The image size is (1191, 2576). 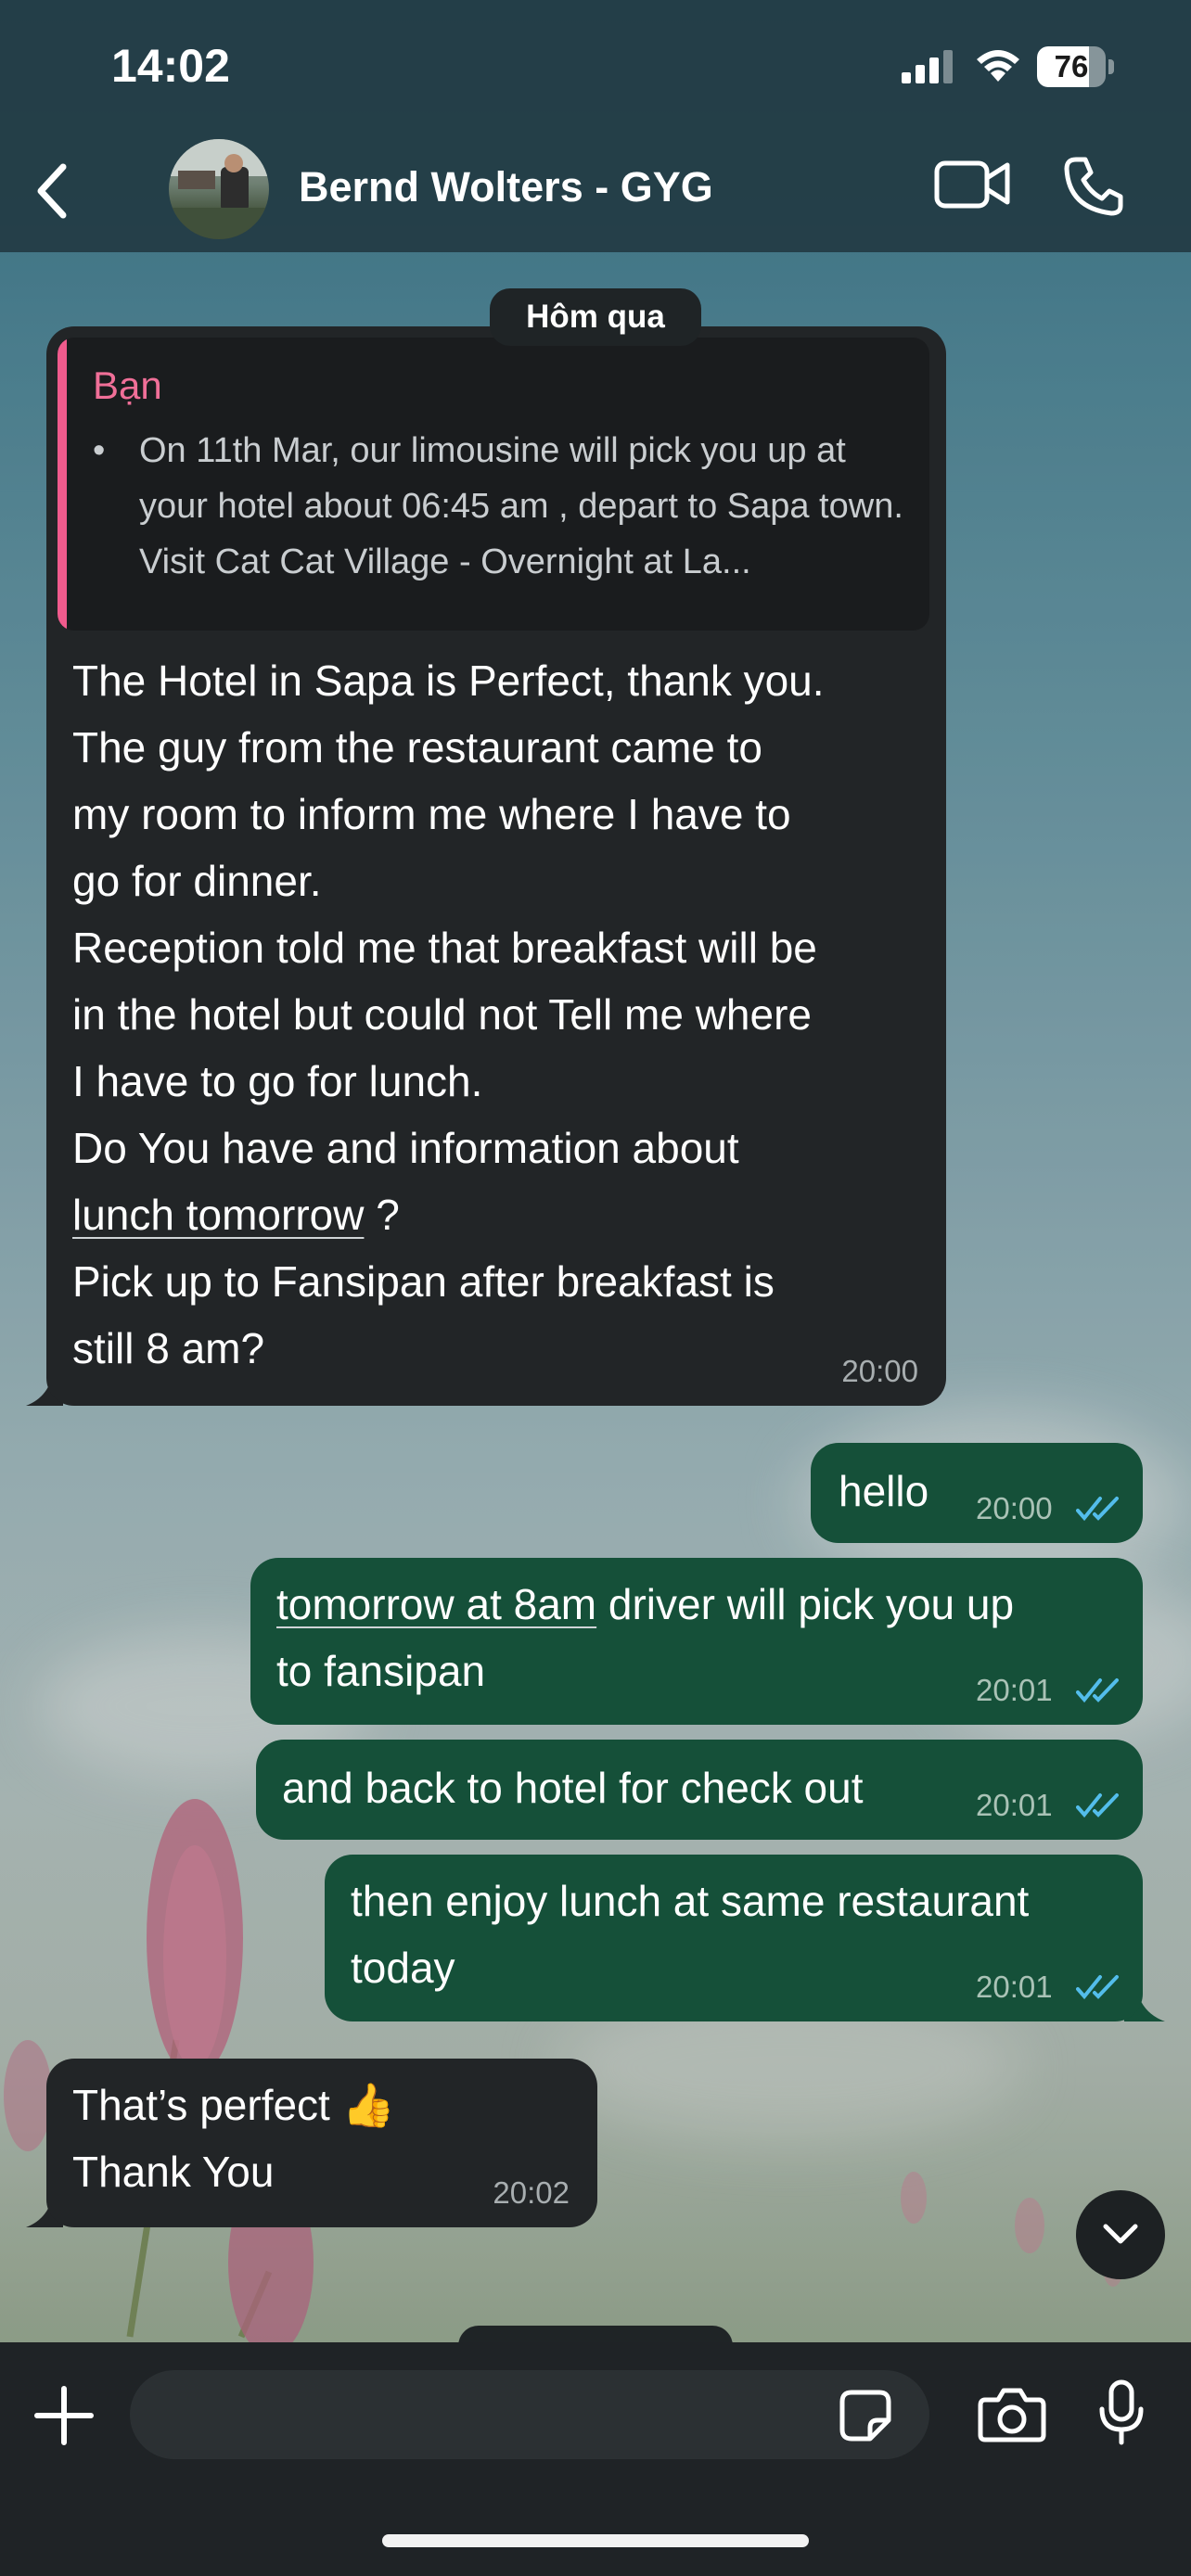 What do you see at coordinates (1071, 66) in the screenshot?
I see `battery-level: 76` at bounding box center [1071, 66].